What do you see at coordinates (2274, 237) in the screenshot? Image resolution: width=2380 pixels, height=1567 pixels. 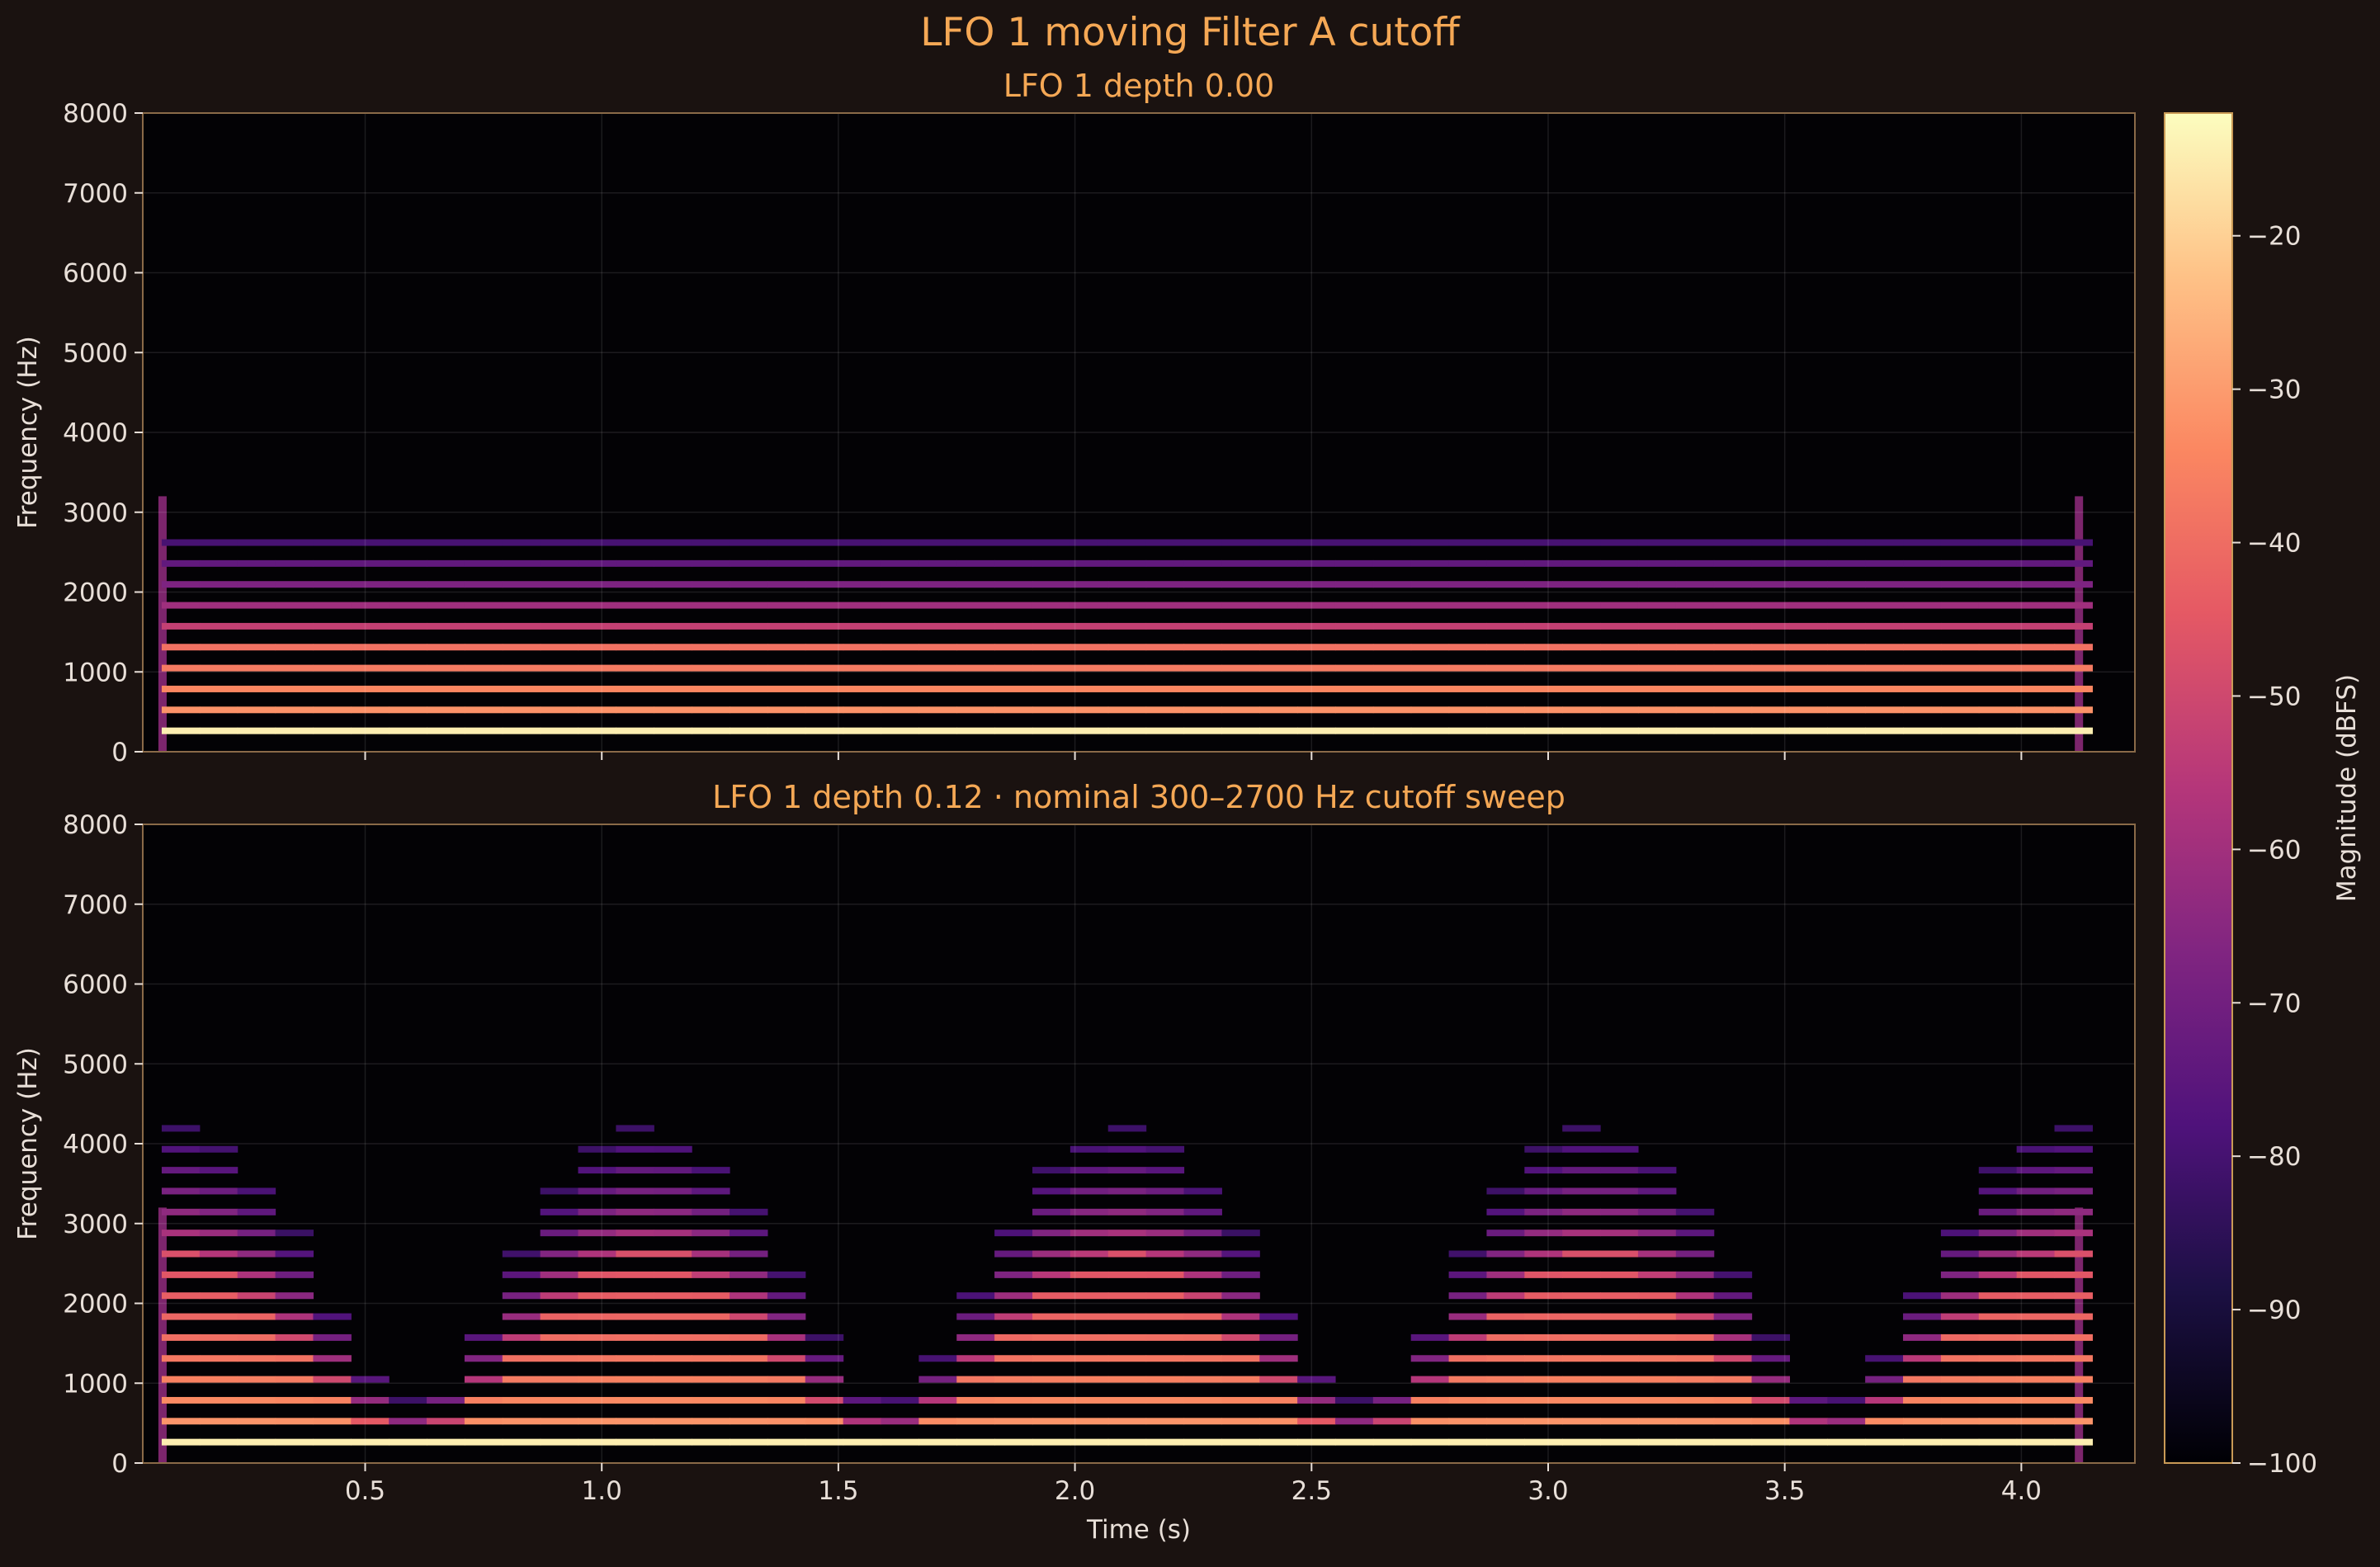 I see `colorbar-tick-label: −20` at bounding box center [2274, 237].